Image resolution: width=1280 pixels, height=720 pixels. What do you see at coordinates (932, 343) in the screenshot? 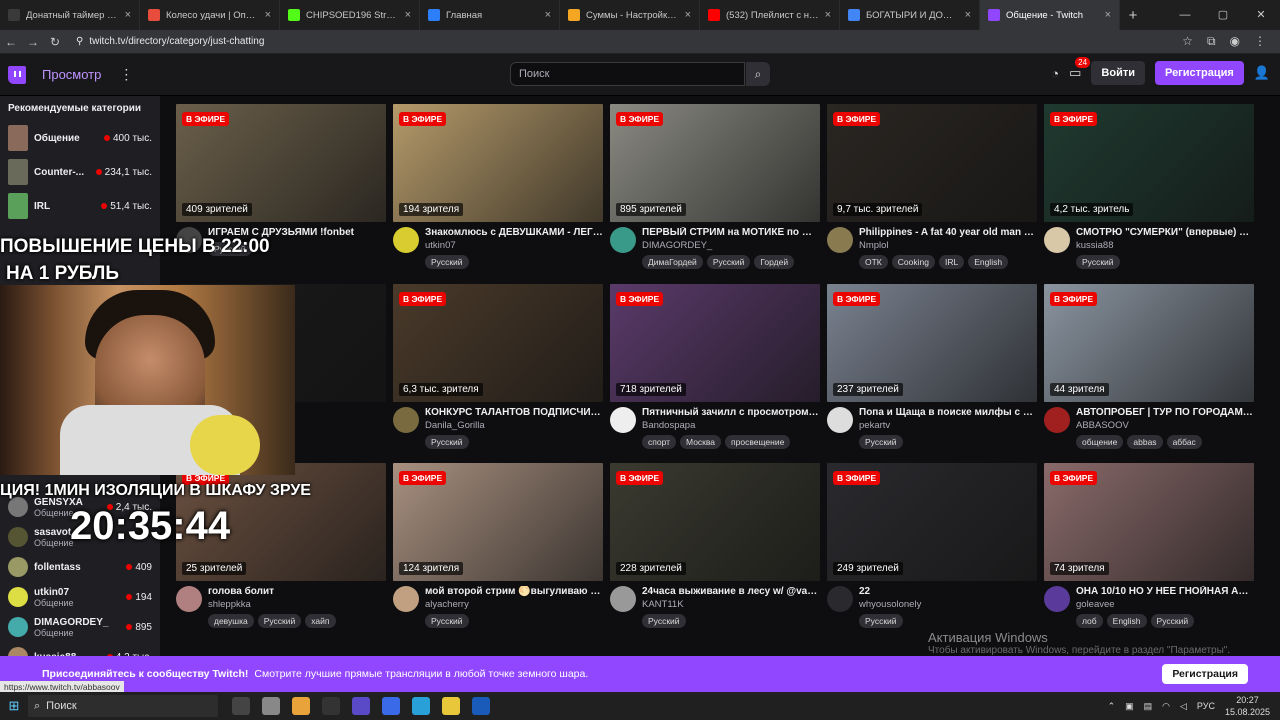
I see `stream-thumbnail: В ЭФИРЕ 237 зрителей` at bounding box center [932, 343].